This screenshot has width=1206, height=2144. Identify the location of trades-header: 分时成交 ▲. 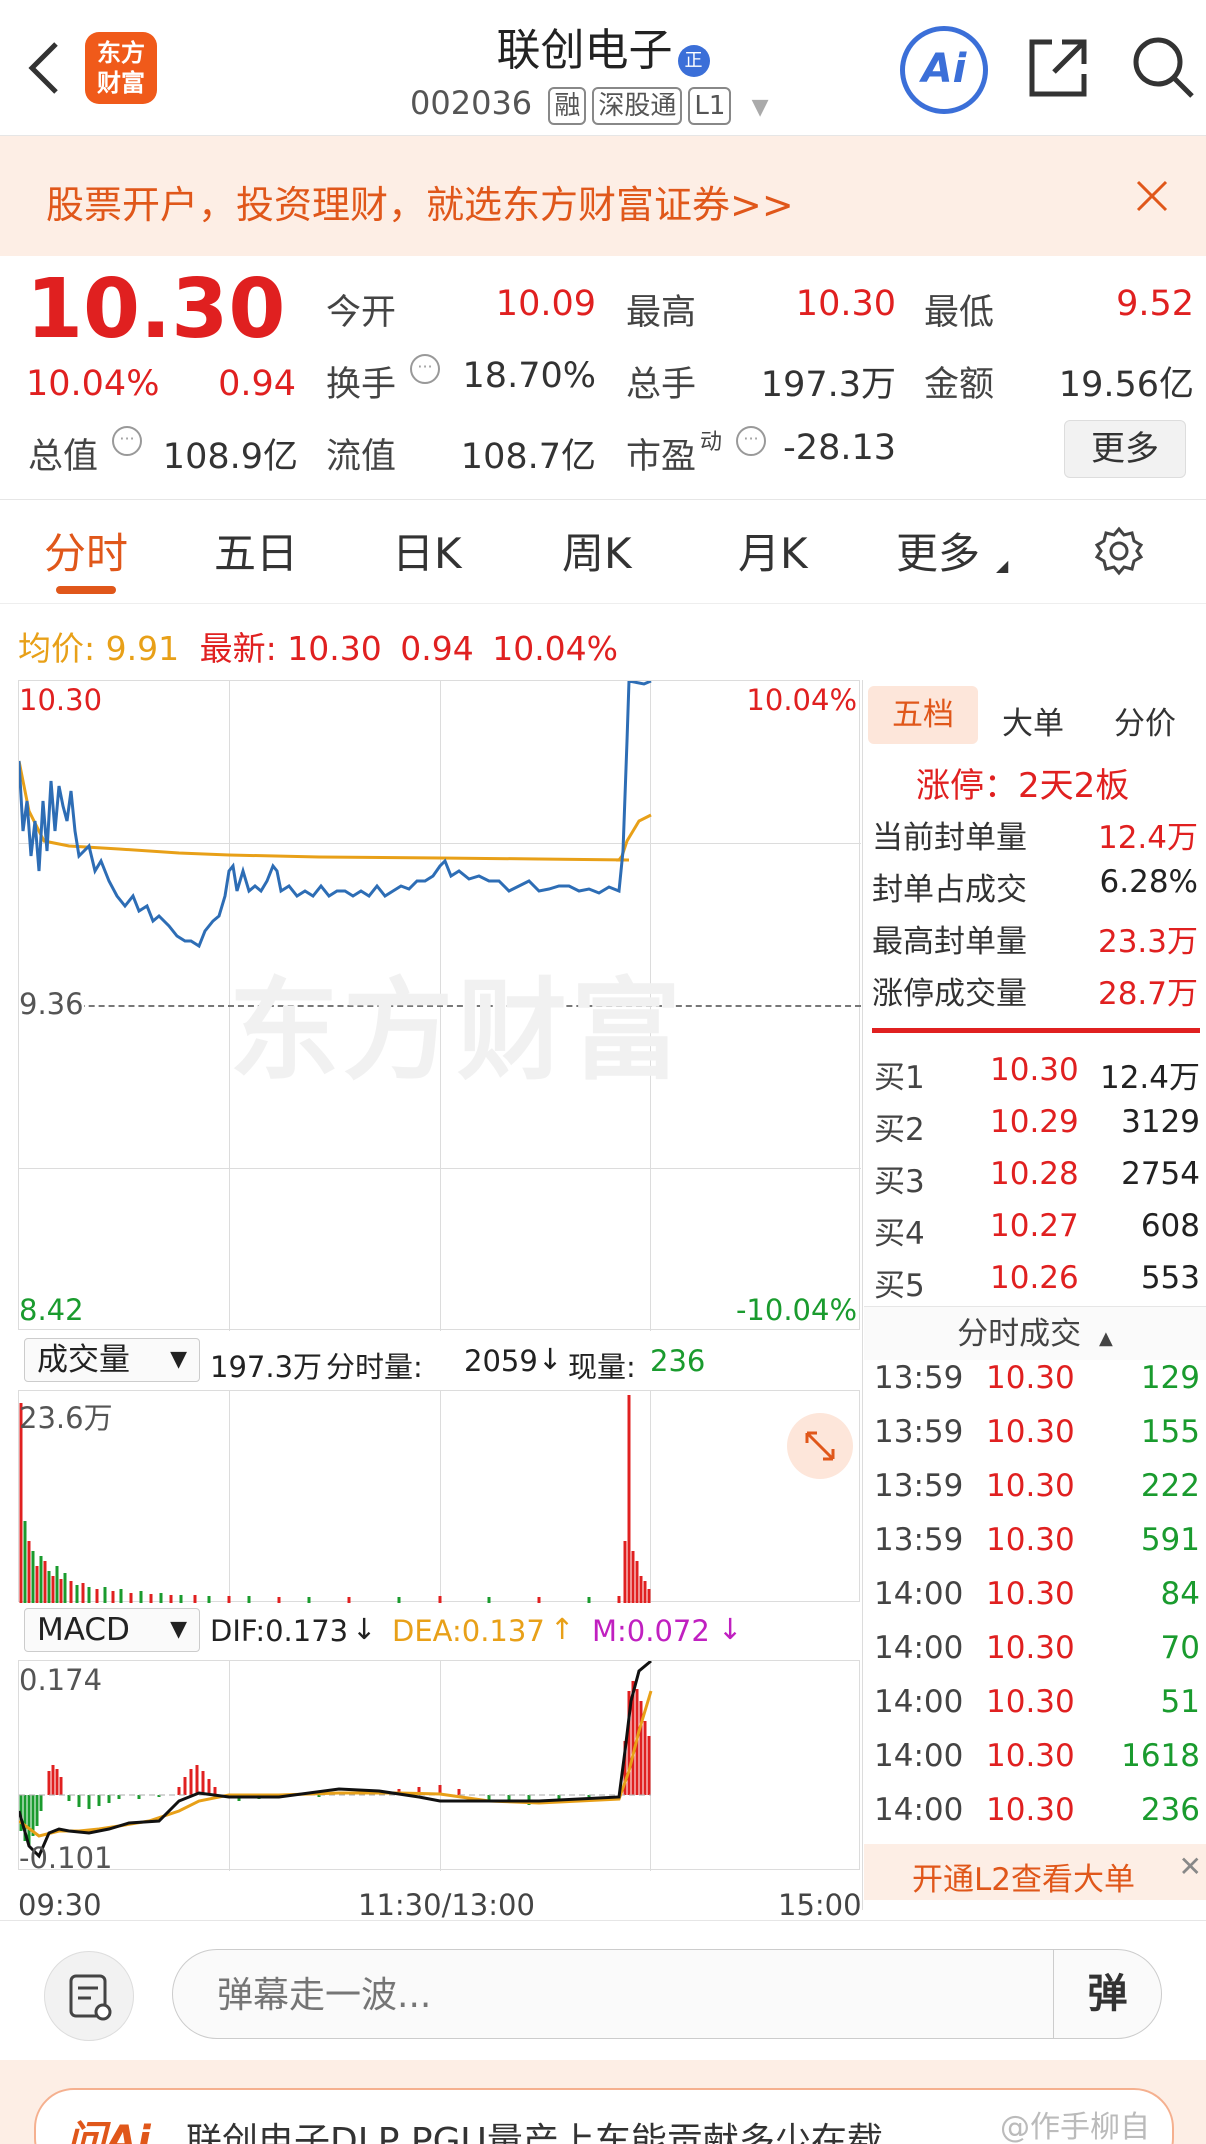
(1035, 1333).